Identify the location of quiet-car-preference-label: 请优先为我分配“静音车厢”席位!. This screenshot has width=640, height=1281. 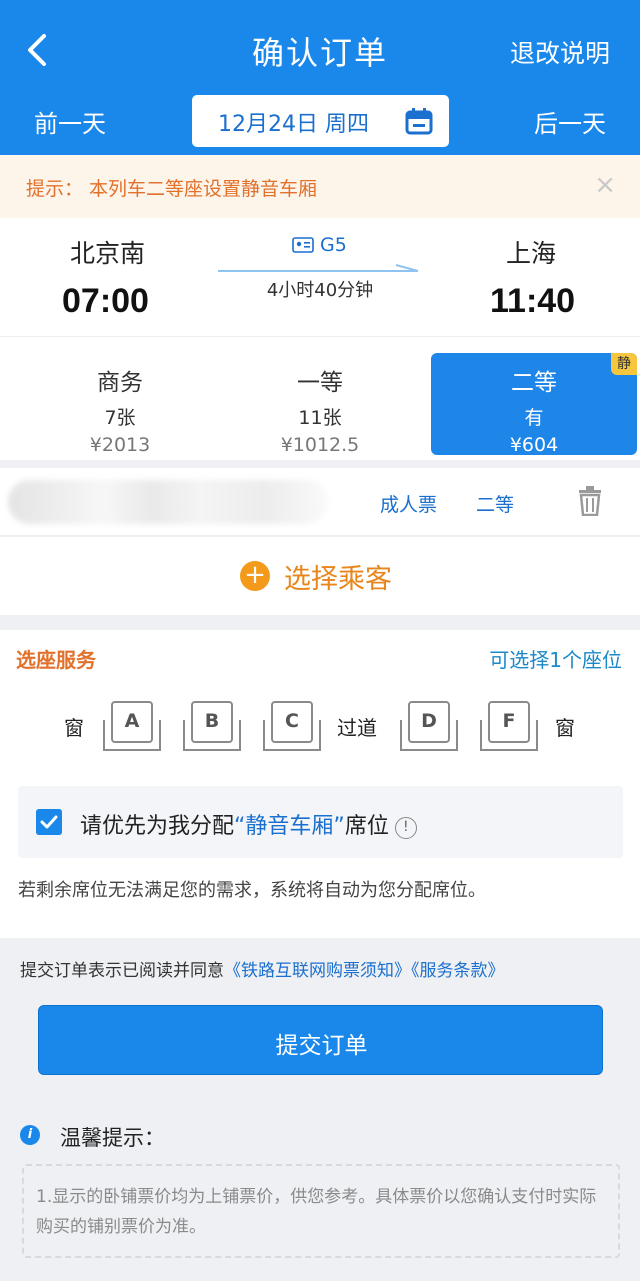
(248, 824).